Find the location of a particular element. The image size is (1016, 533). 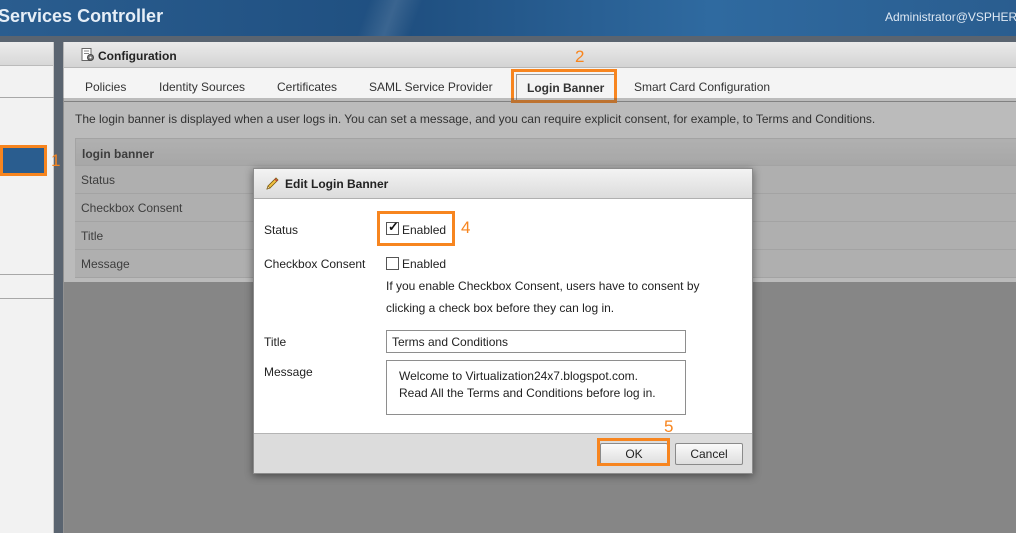

callout-number-1: 1 is located at coordinates (56, 160).